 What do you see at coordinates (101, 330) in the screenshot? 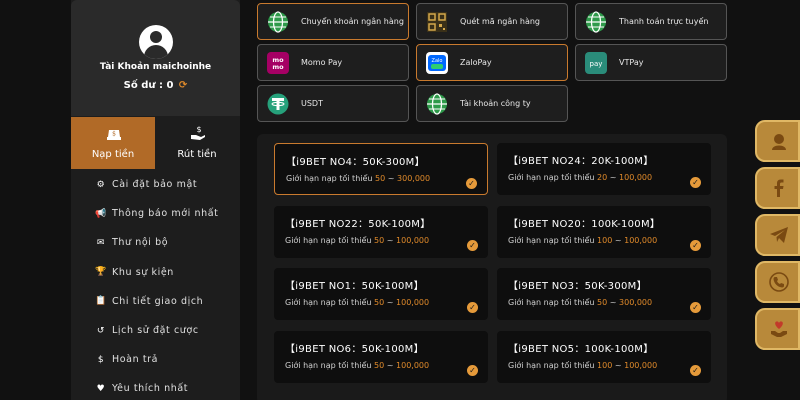
I see `history-icon: ↺` at bounding box center [101, 330].